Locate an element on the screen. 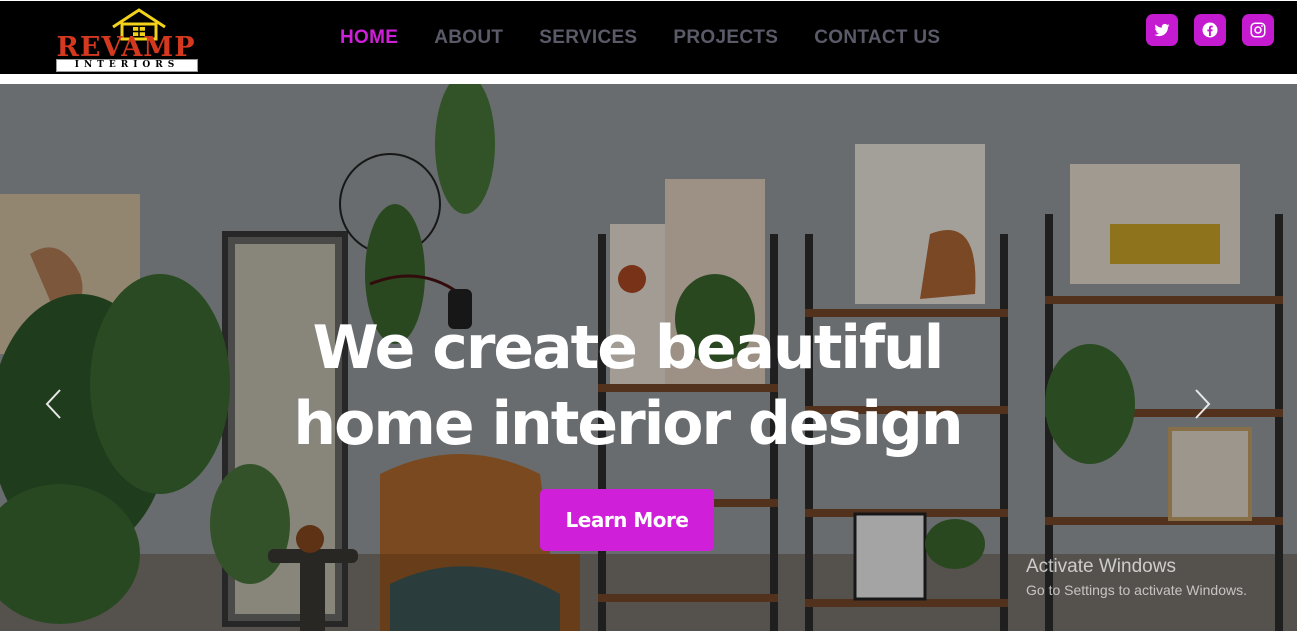 Image resolution: width=1297 pixels, height=631 pixels. facebook-icon is located at coordinates (1210, 30).